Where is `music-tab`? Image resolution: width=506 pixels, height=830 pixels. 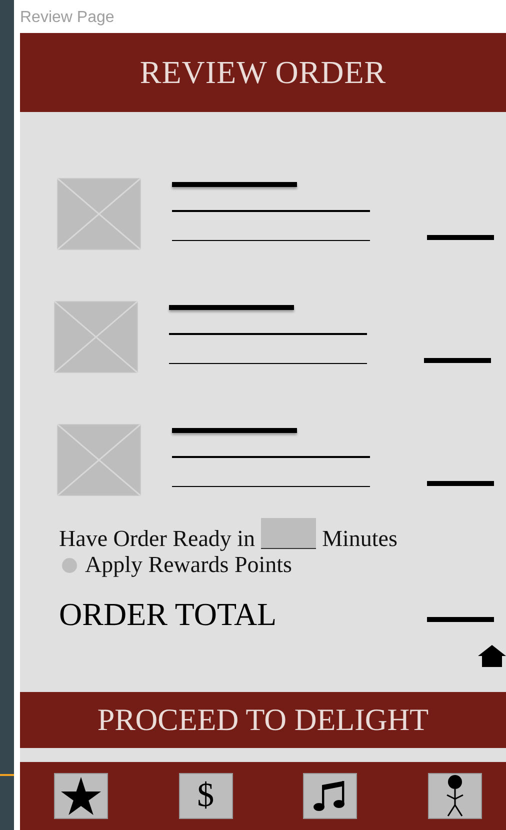 music-tab is located at coordinates (330, 796).